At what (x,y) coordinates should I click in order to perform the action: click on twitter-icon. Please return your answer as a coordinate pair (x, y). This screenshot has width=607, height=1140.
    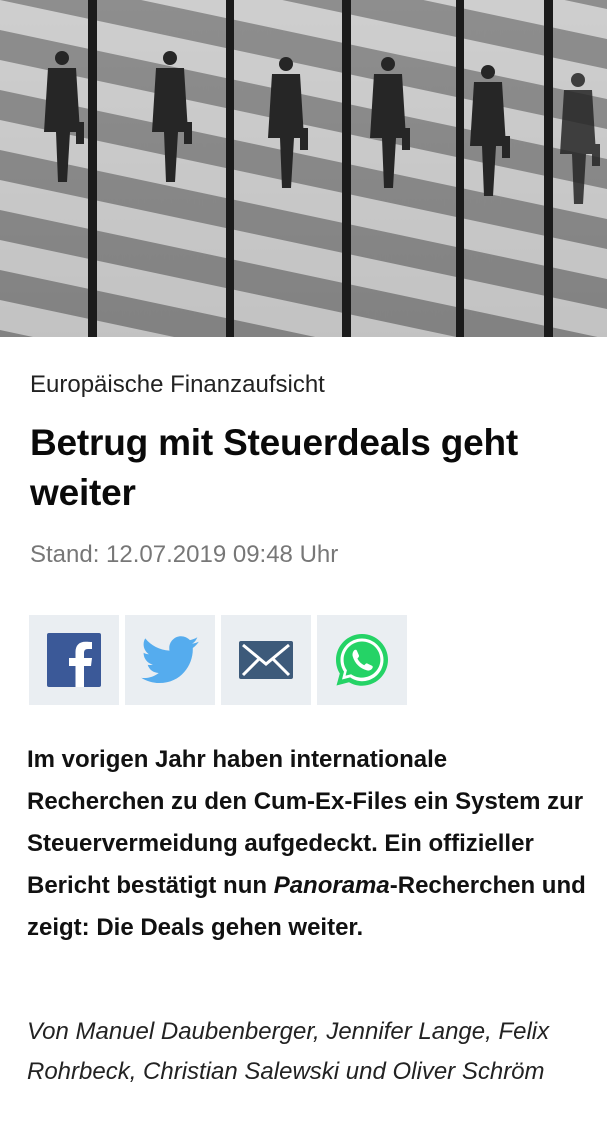
    Looking at the image, I should click on (170, 660).